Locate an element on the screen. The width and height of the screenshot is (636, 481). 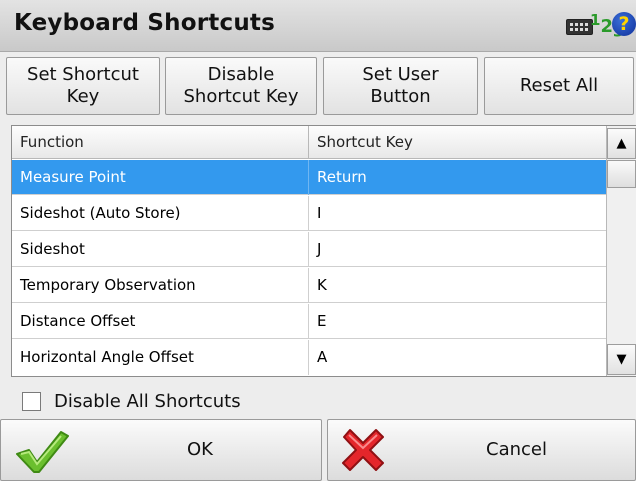
title-bar: Keyboard Shortcuts 123 ? is located at coordinates (318, 26).